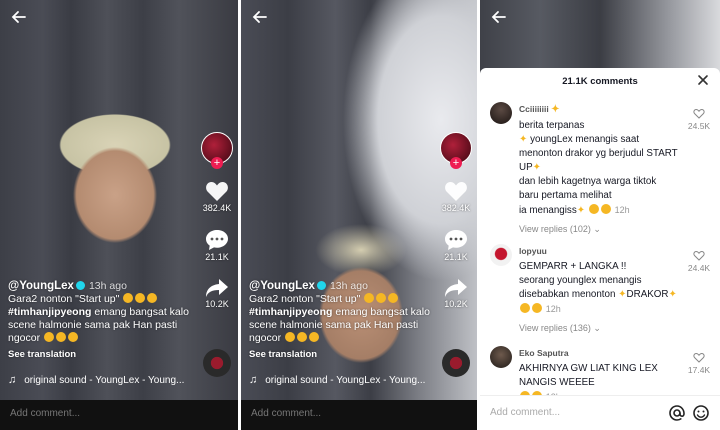 Image resolution: width=720 pixels, height=430 pixels. I want to click on comment-line: ia menangiss✦ 12h, so click(574, 210).